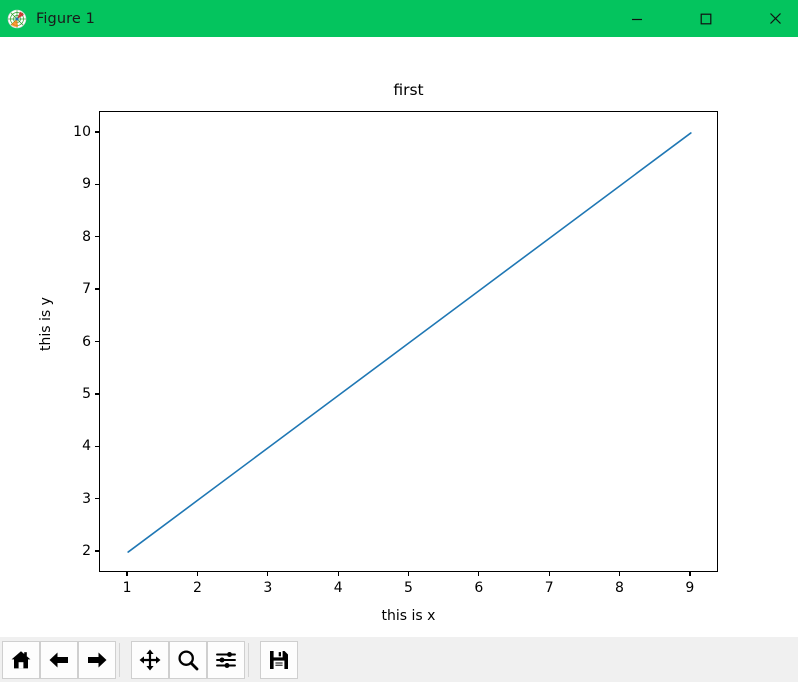  I want to click on window-titlebar: Figure 1, so click(399, 18).